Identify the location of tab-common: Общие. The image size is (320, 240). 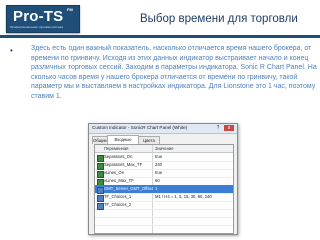
(100, 140).